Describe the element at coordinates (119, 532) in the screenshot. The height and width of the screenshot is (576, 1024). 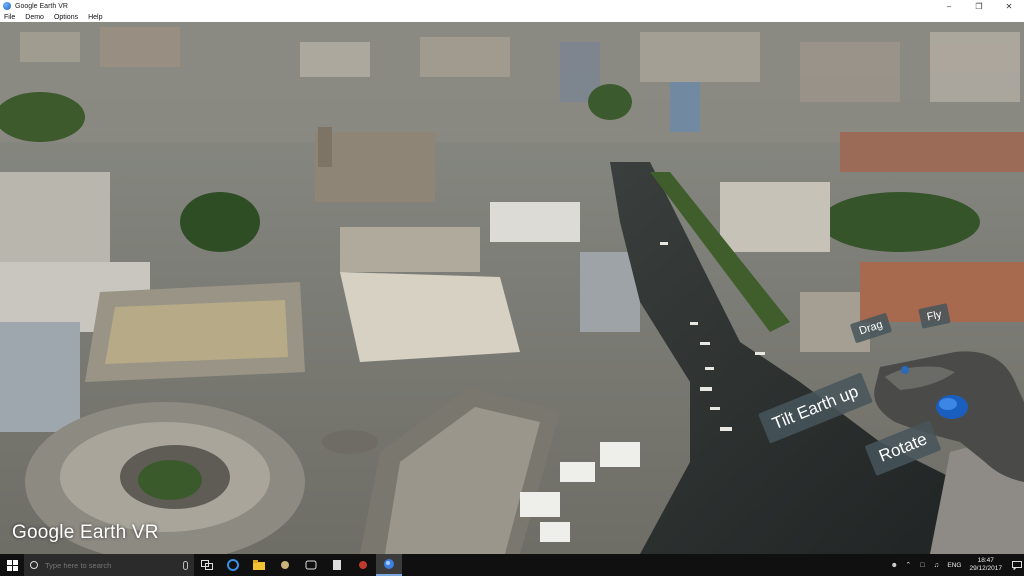
I see `watermark-earth-vr: Earth VR` at that location.